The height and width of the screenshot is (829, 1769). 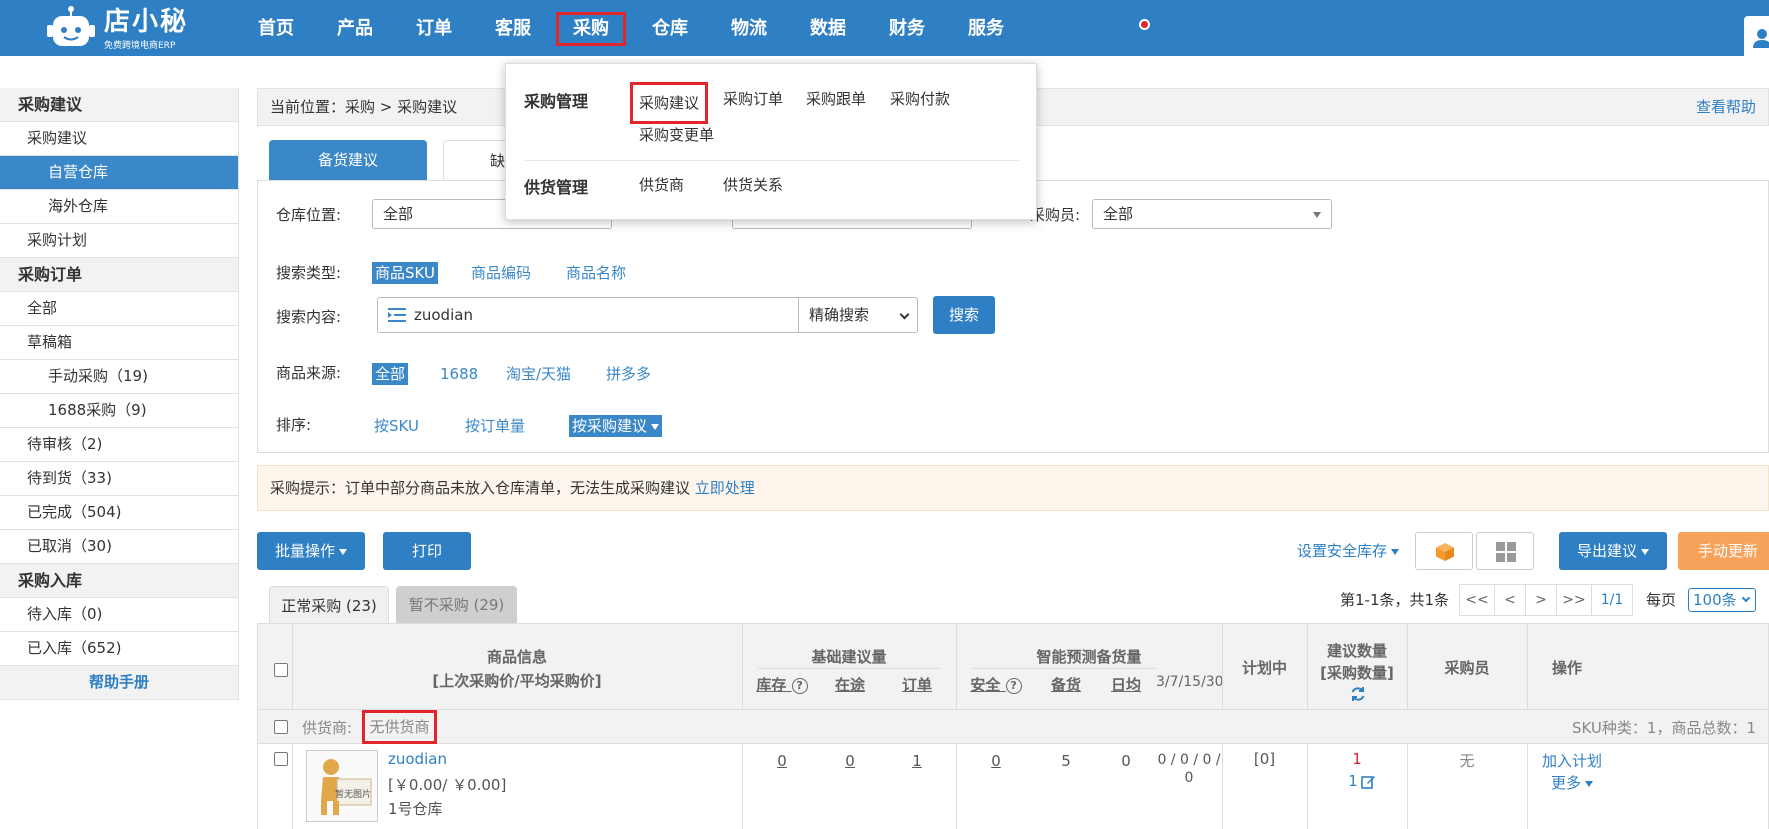 What do you see at coordinates (661, 184) in the screenshot?
I see `dropdown-link-supplier: 供货商` at bounding box center [661, 184].